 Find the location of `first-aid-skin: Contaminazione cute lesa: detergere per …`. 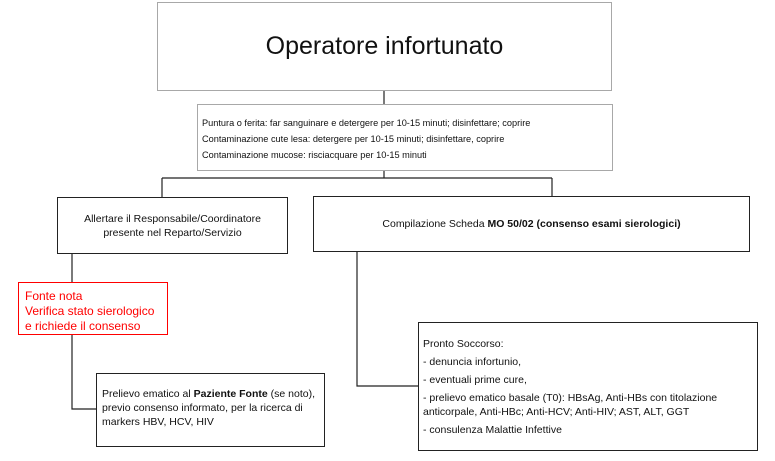

first-aid-skin: Contaminazione cute lesa: detergere per … is located at coordinates (353, 139).